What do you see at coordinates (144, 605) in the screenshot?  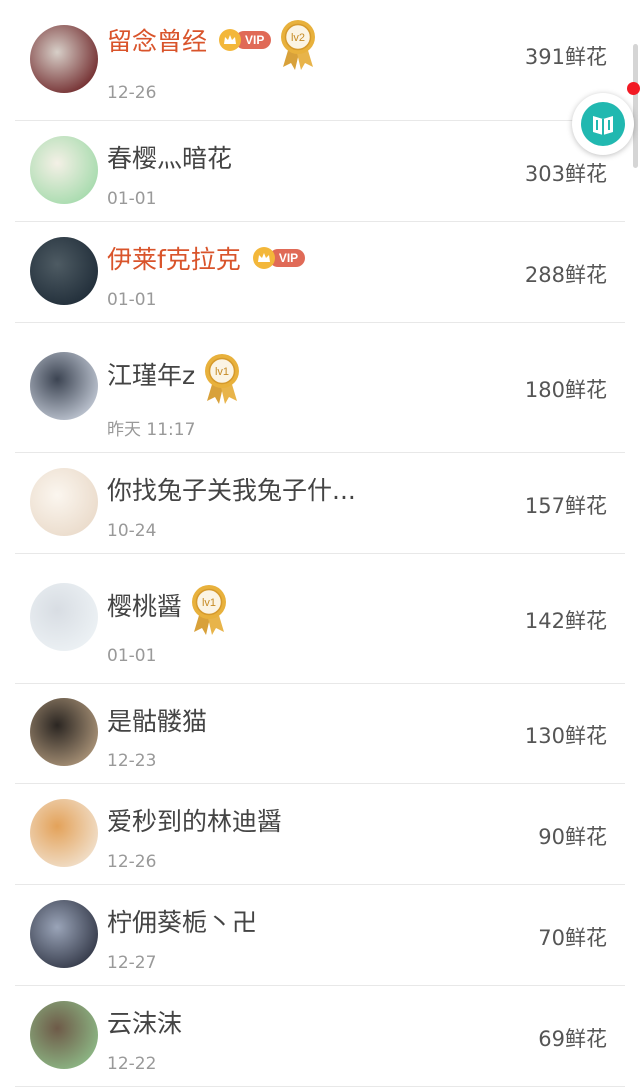 I see `user-name: 樱桃醤` at bounding box center [144, 605].